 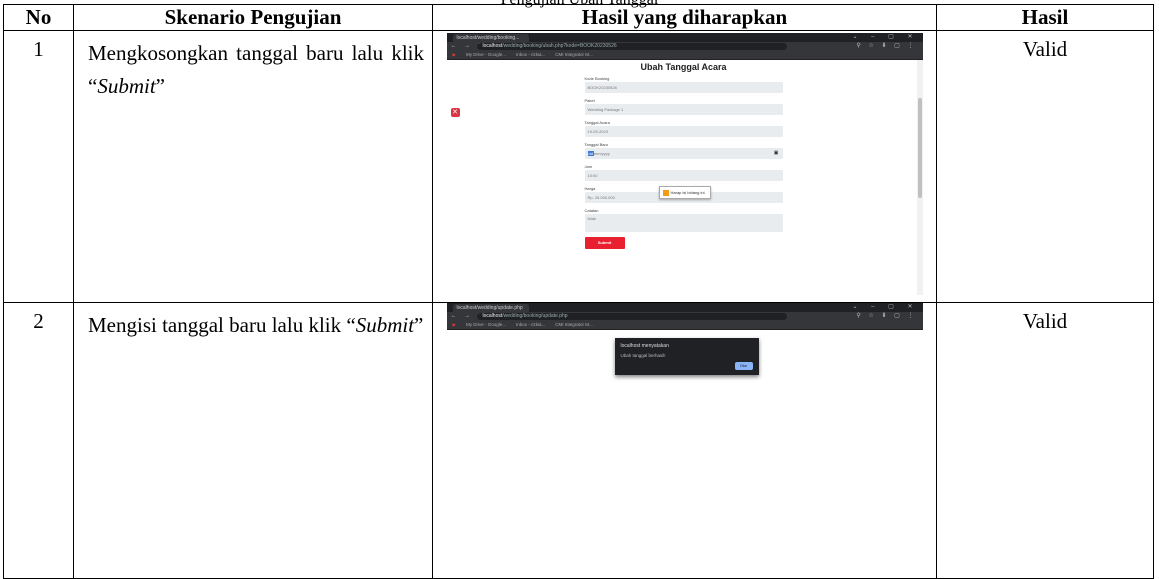 I want to click on alert-message: Ubah tanggal berhasil!, so click(x=643, y=355).